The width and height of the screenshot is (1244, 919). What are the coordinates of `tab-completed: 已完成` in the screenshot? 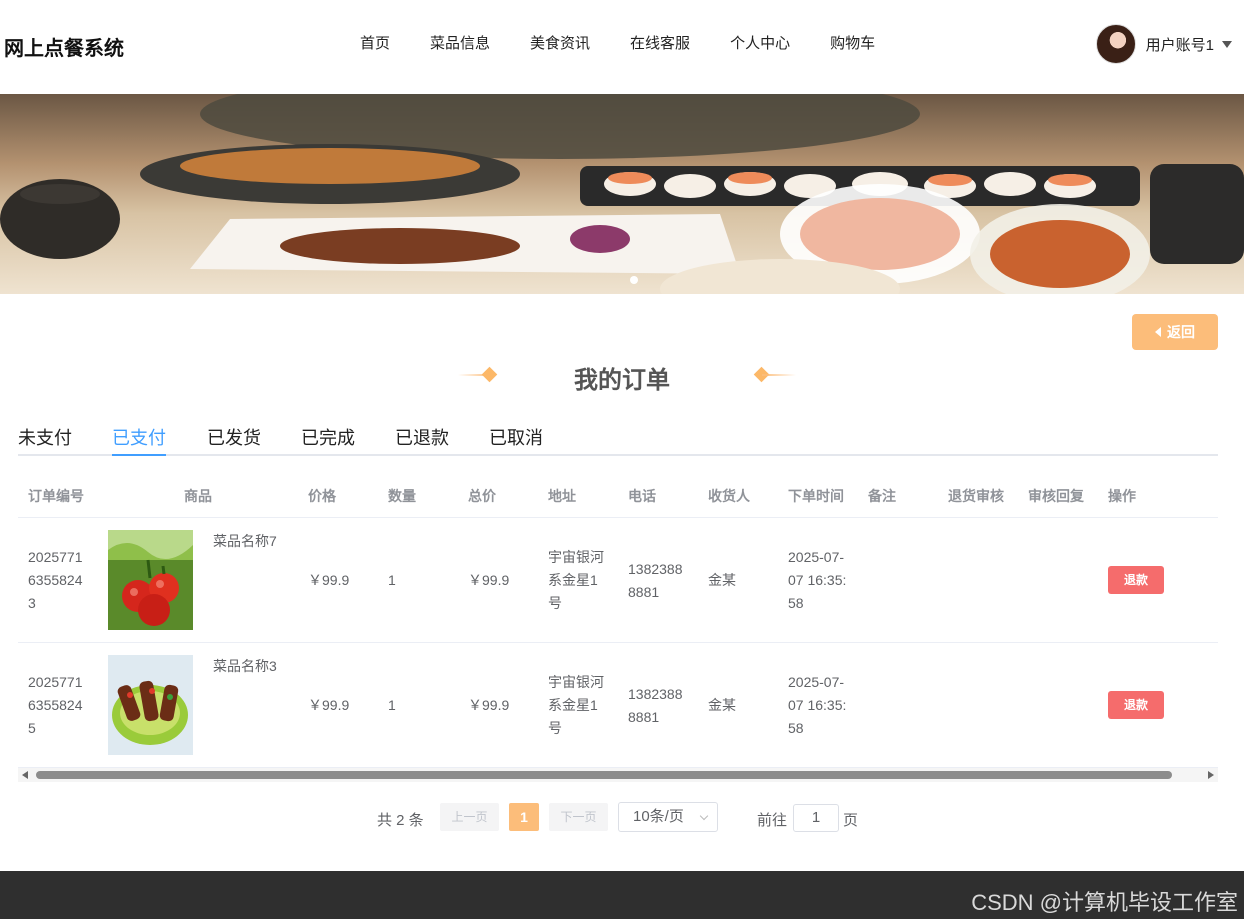 It's located at (328, 439).